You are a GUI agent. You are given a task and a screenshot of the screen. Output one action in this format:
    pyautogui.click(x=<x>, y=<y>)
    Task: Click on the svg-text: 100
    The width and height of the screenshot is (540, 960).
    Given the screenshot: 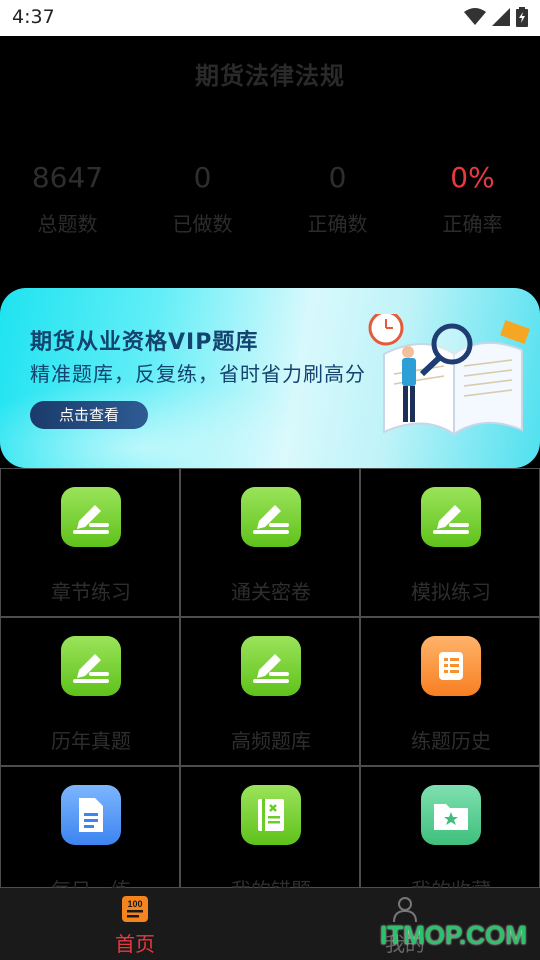 What is the action you would take?
    pyautogui.click(x=134, y=904)
    